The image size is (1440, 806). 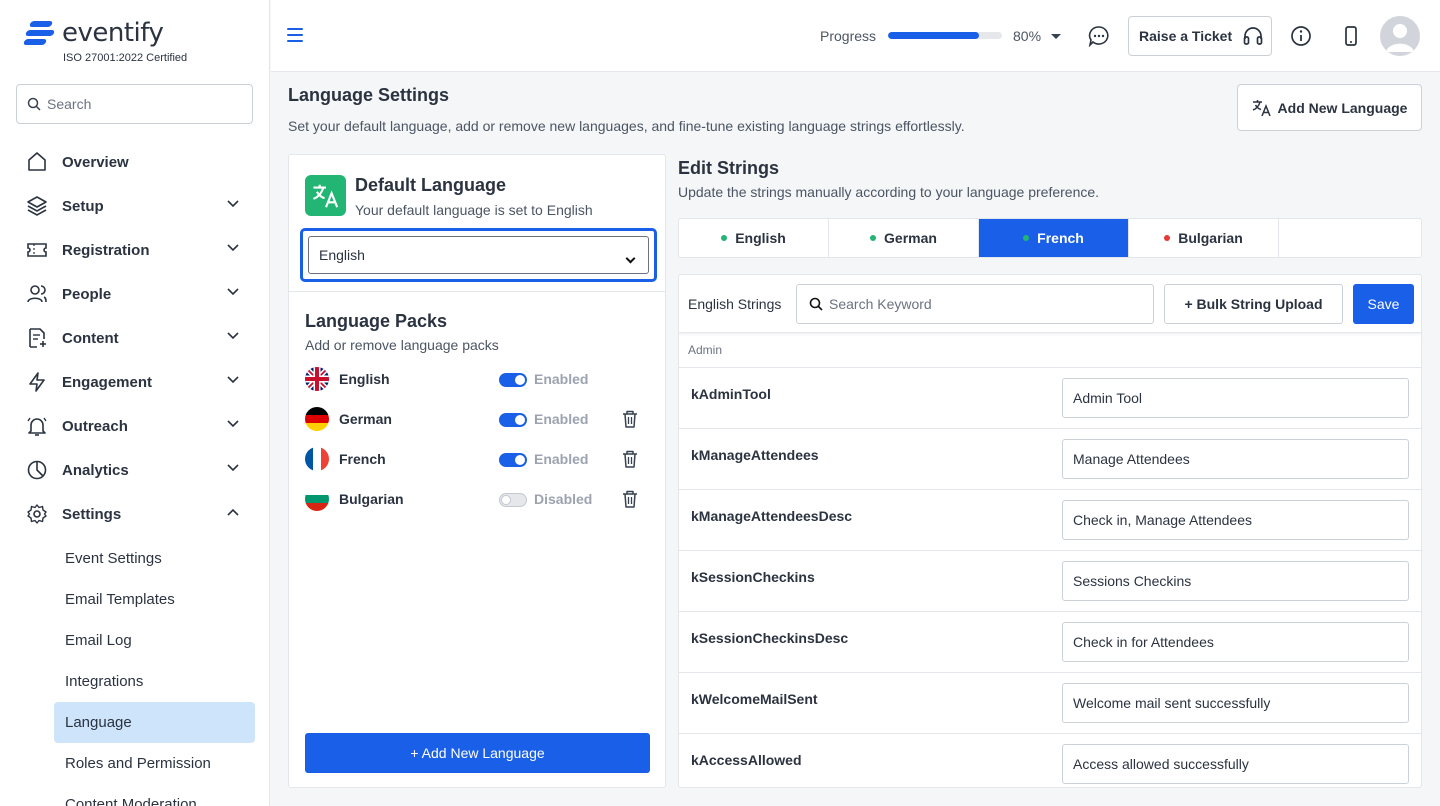 What do you see at coordinates (134, 558) in the screenshot?
I see `sidebar-subitem-event-settings: Event Settings` at bounding box center [134, 558].